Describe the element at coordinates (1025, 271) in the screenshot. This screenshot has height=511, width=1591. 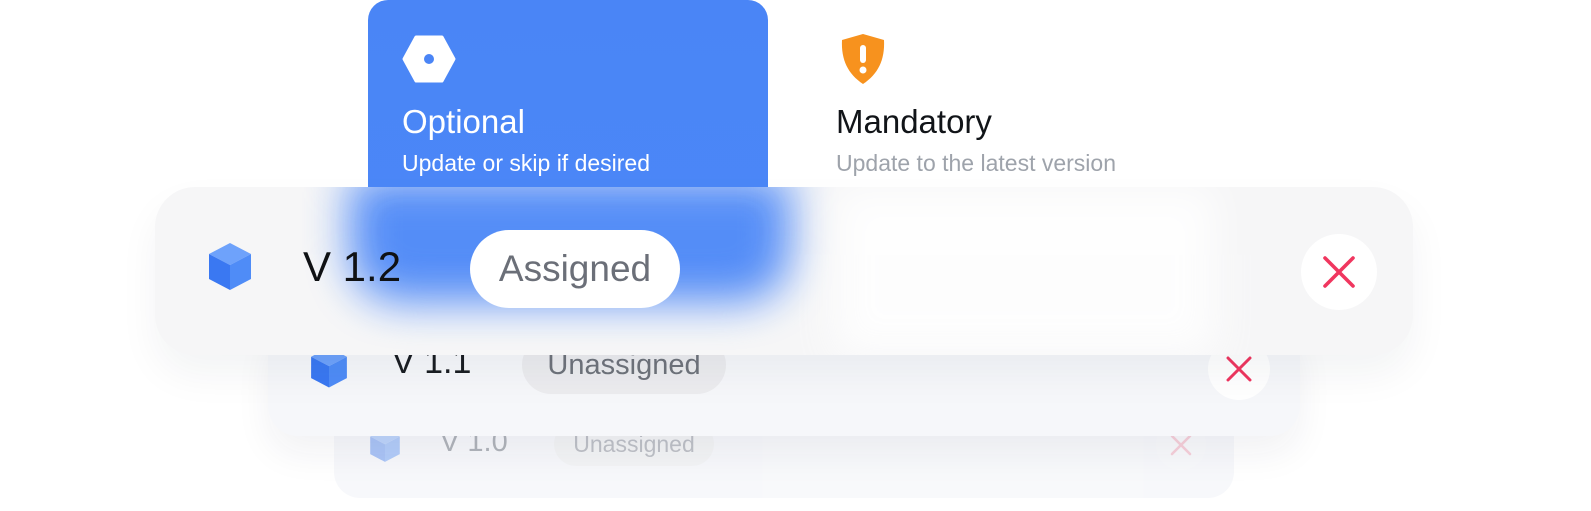
I see `highlight-fade` at that location.